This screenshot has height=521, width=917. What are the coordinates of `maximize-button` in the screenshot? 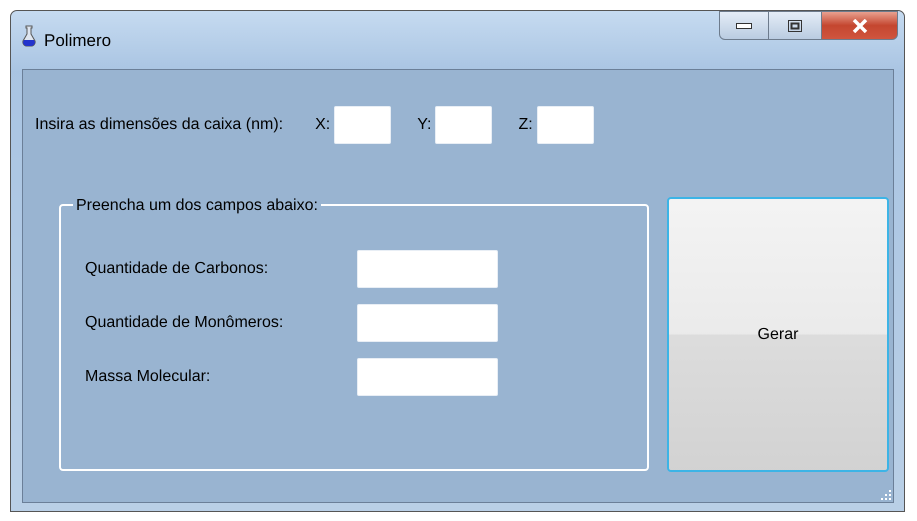 It's located at (795, 25).